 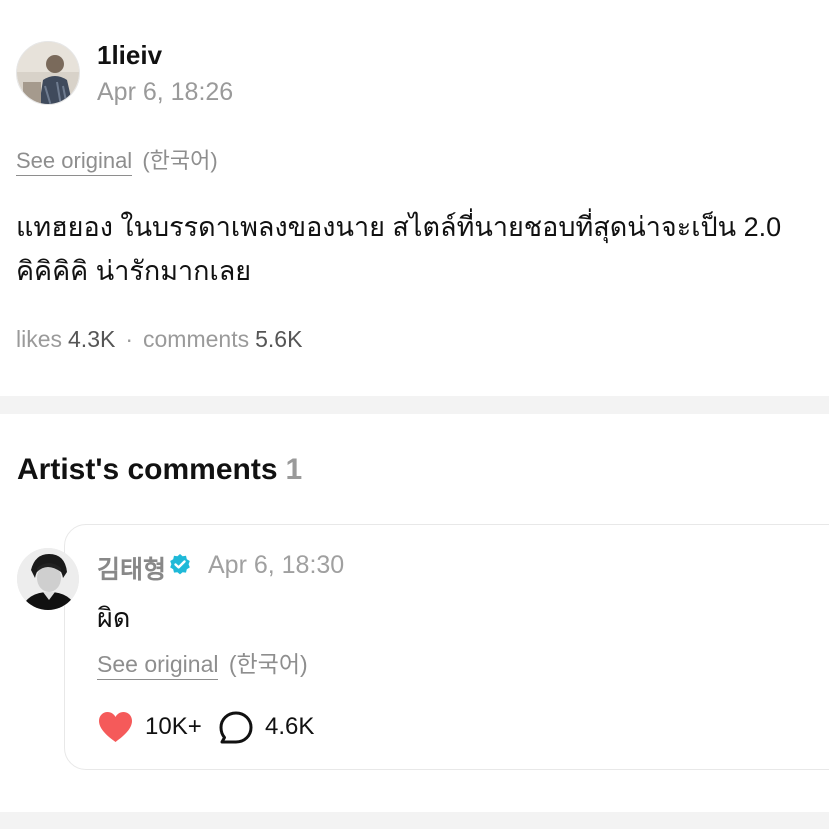 I want to click on likes-label: likes, so click(x=39, y=339).